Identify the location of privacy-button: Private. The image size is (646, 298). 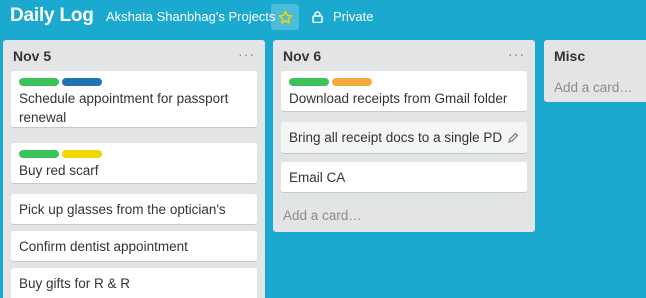
(342, 16).